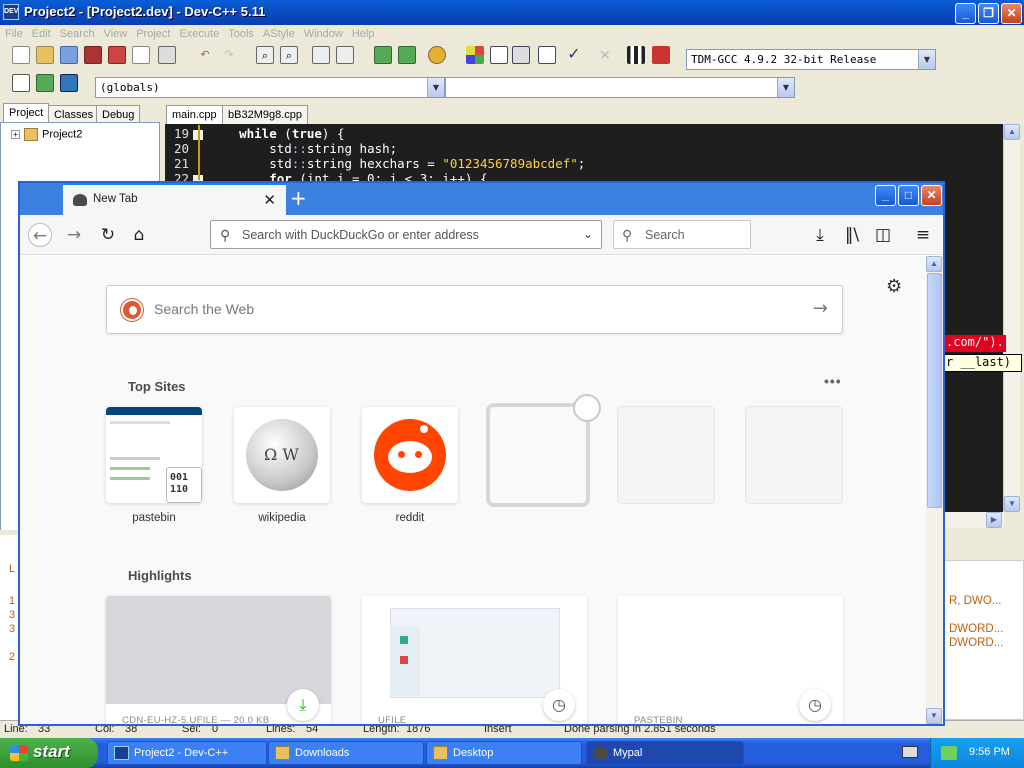  I want to click on editor-tab-main-cpp: main.cpp, so click(194, 114).